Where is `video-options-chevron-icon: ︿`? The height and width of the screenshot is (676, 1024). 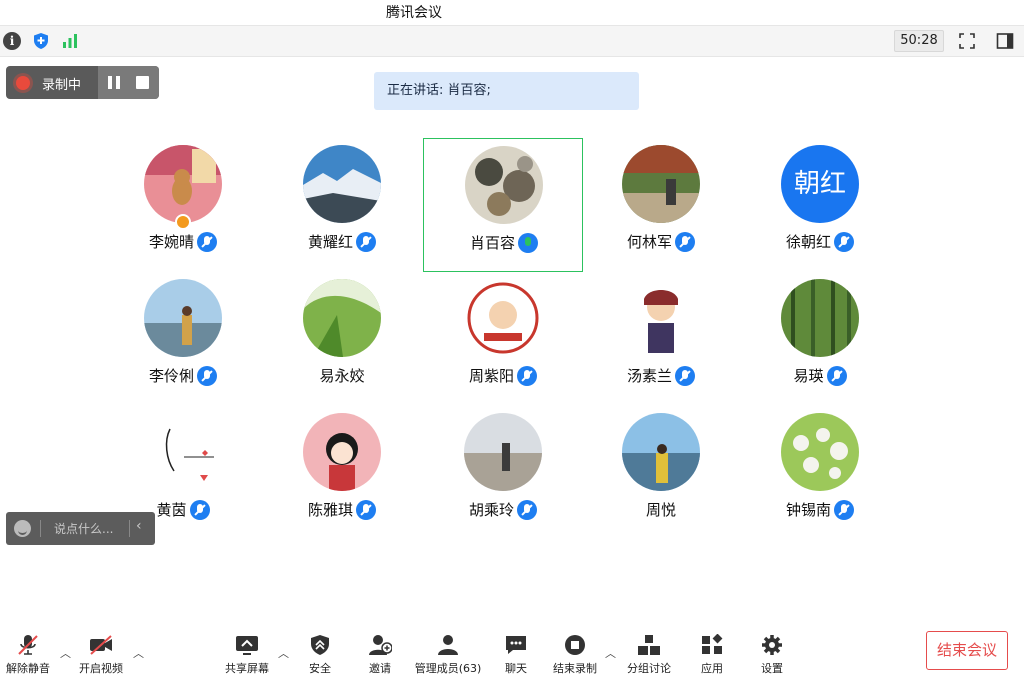
video-options-chevron-icon: ︿ is located at coordinates (138, 653).